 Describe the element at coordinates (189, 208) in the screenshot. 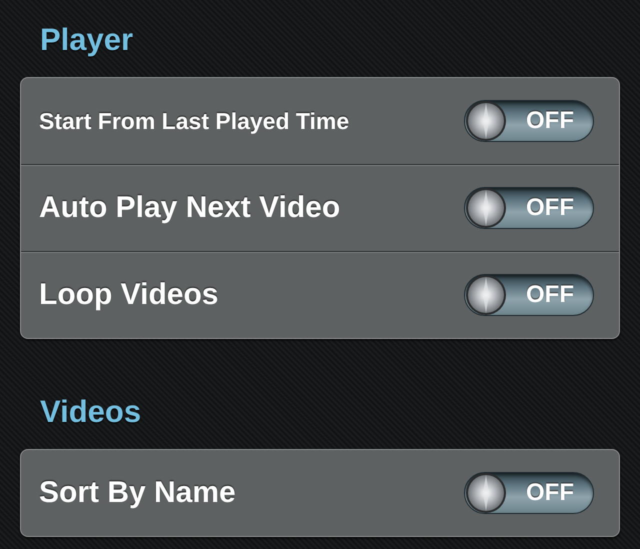

I see `setting-label: Auto Play Next Video` at that location.